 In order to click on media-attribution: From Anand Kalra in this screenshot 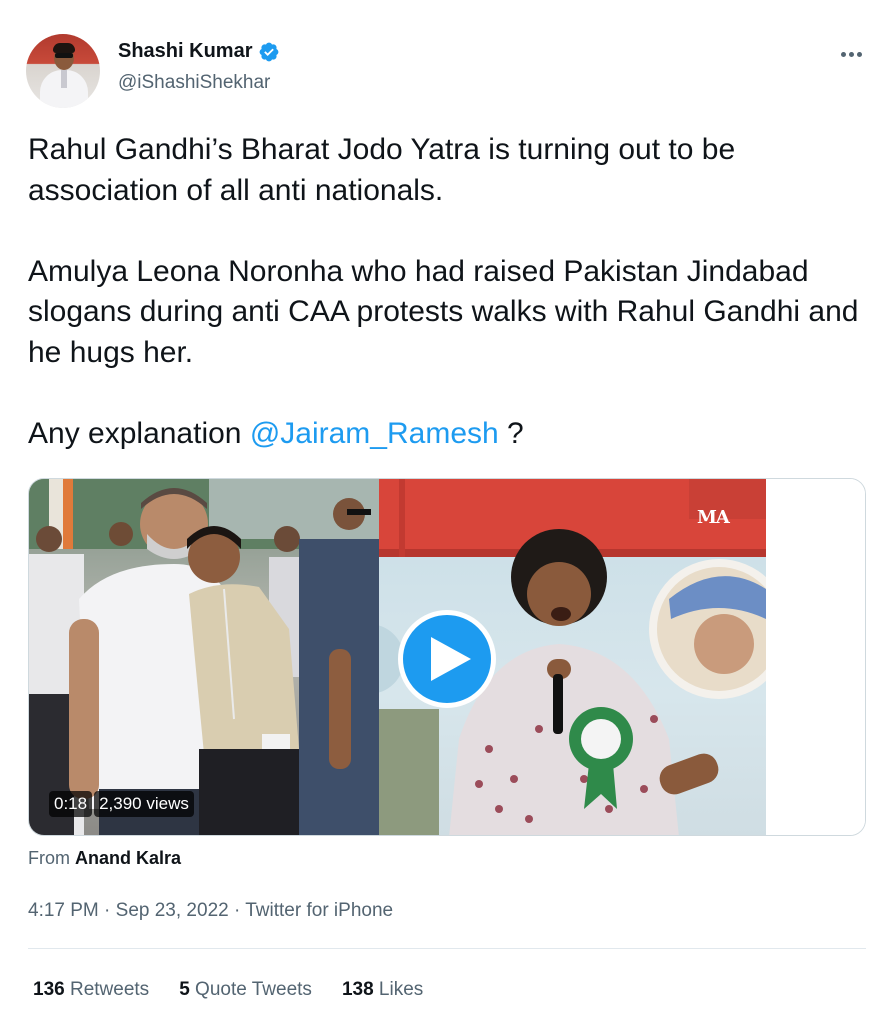, I will do `click(104, 858)`.